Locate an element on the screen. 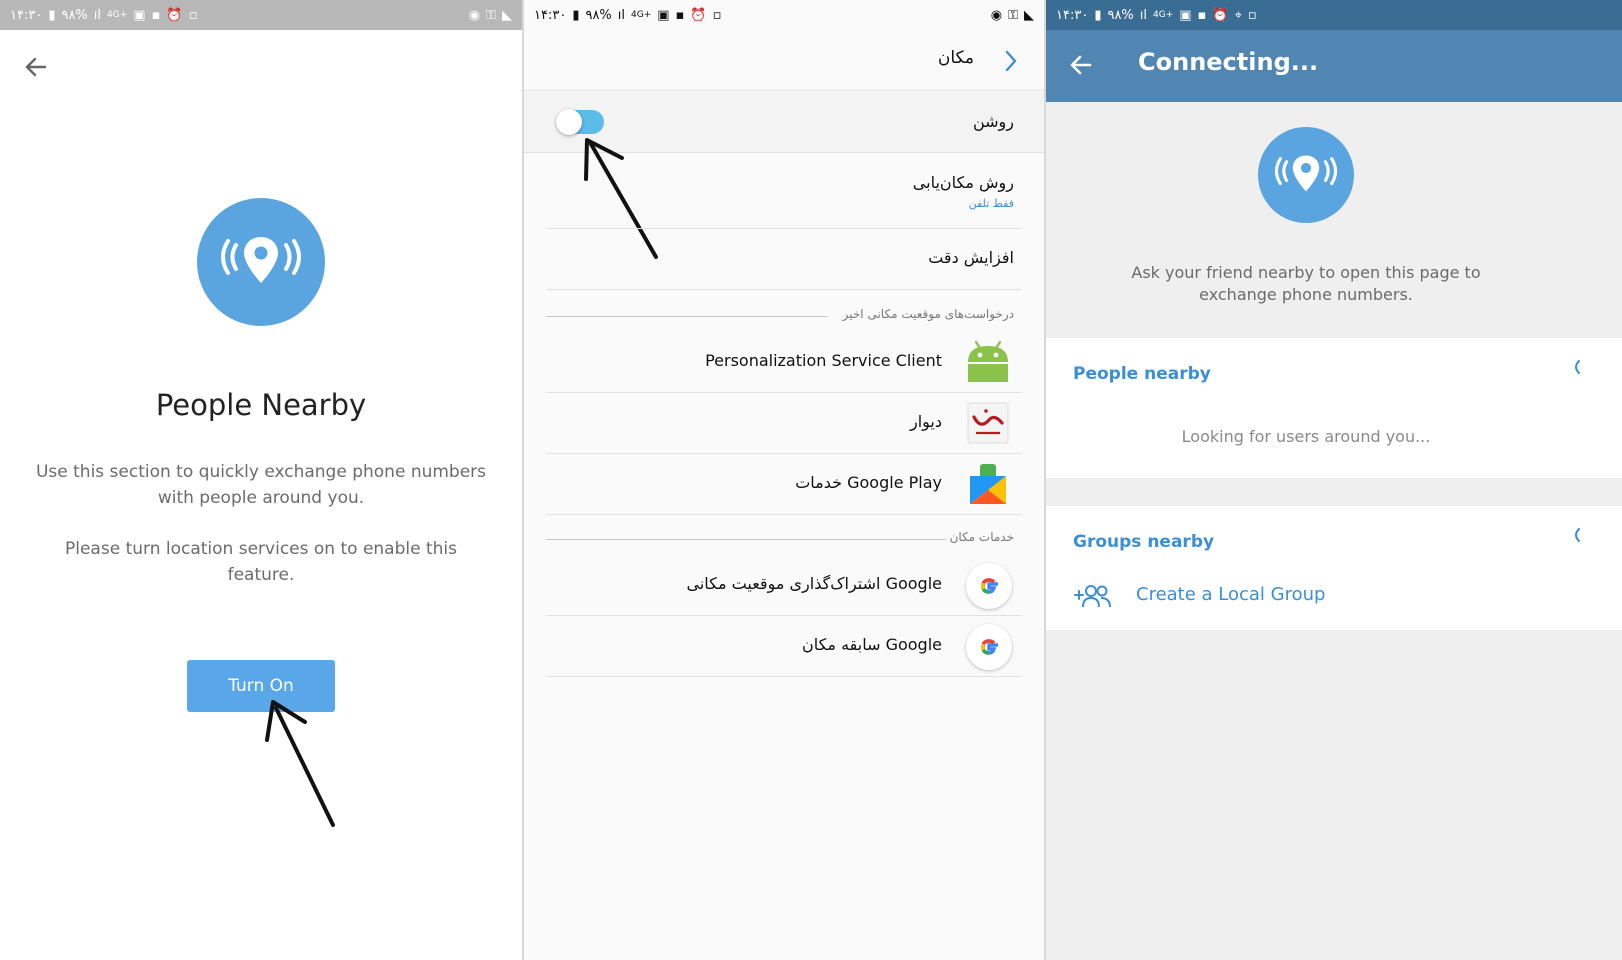  improve-accuracy-row: افزایش دقت is located at coordinates (784, 259).